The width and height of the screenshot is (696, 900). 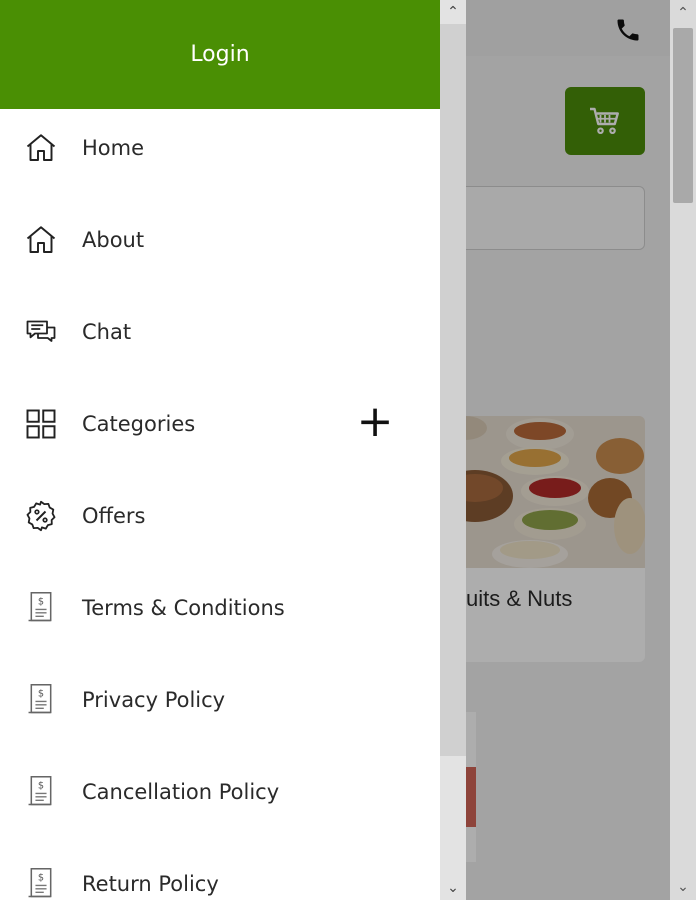 What do you see at coordinates (683, 450) in the screenshot?
I see `page-scrollbar: ⌃ ⌄` at bounding box center [683, 450].